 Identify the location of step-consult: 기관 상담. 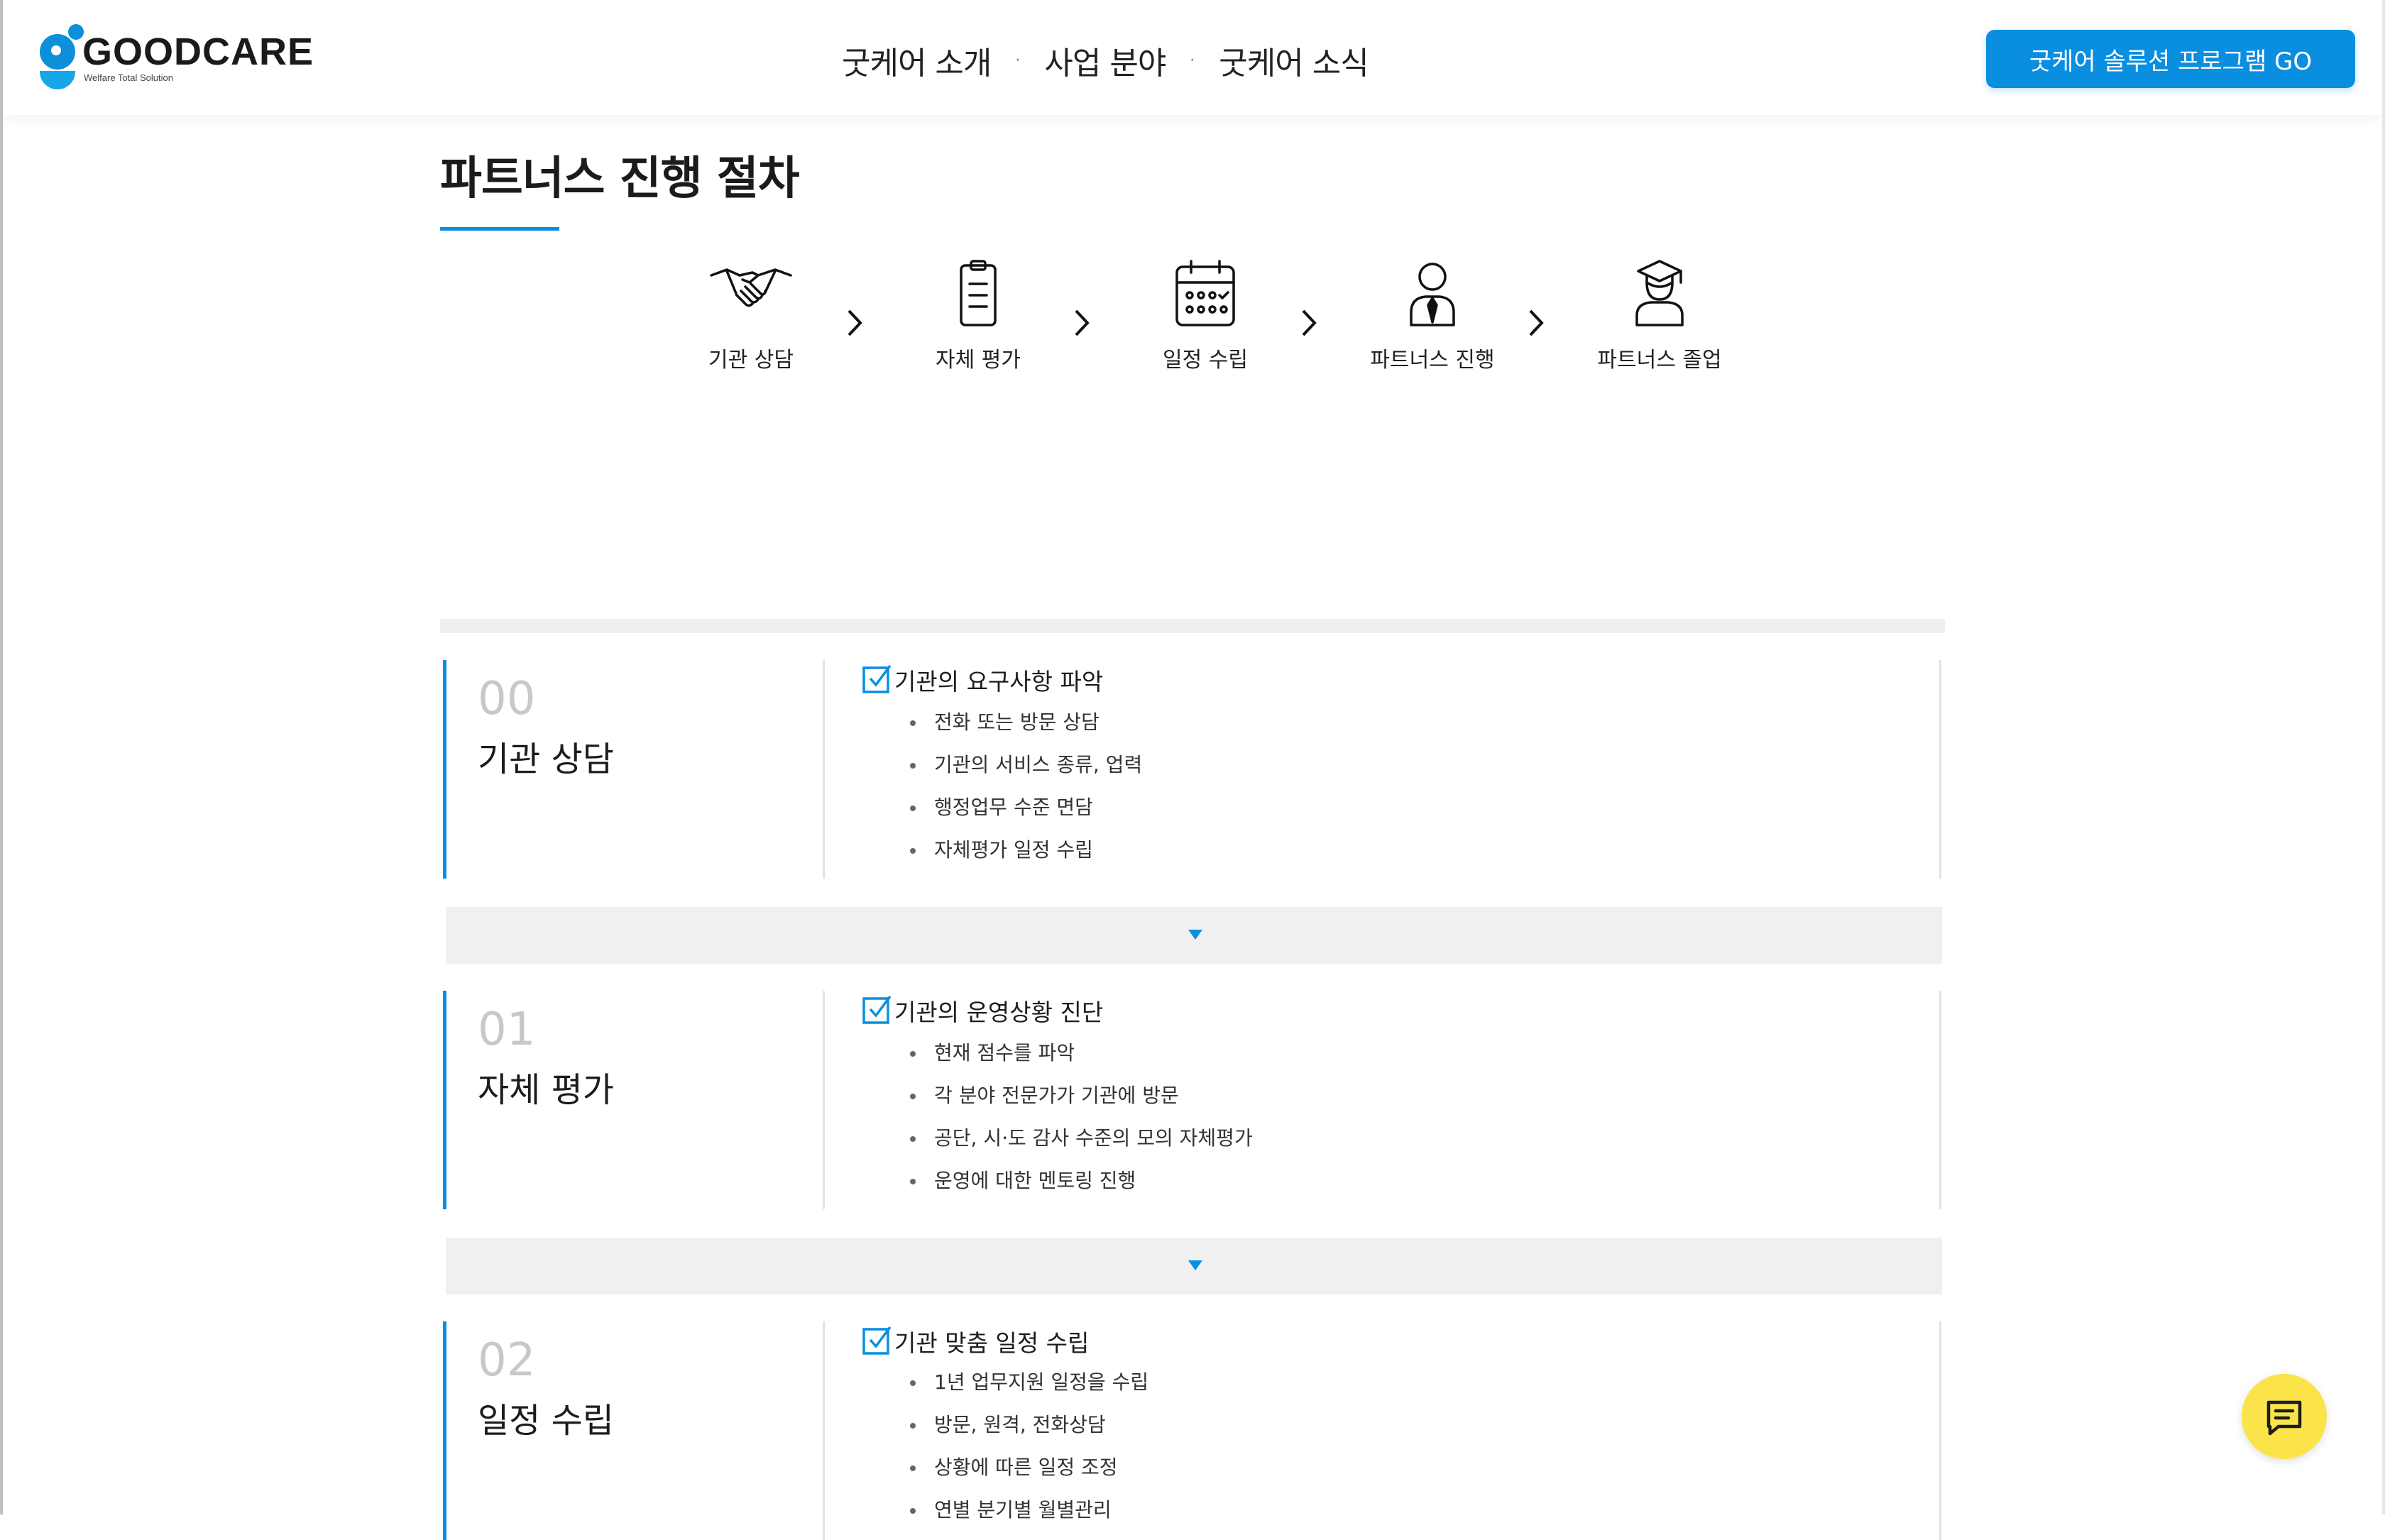
(751, 316).